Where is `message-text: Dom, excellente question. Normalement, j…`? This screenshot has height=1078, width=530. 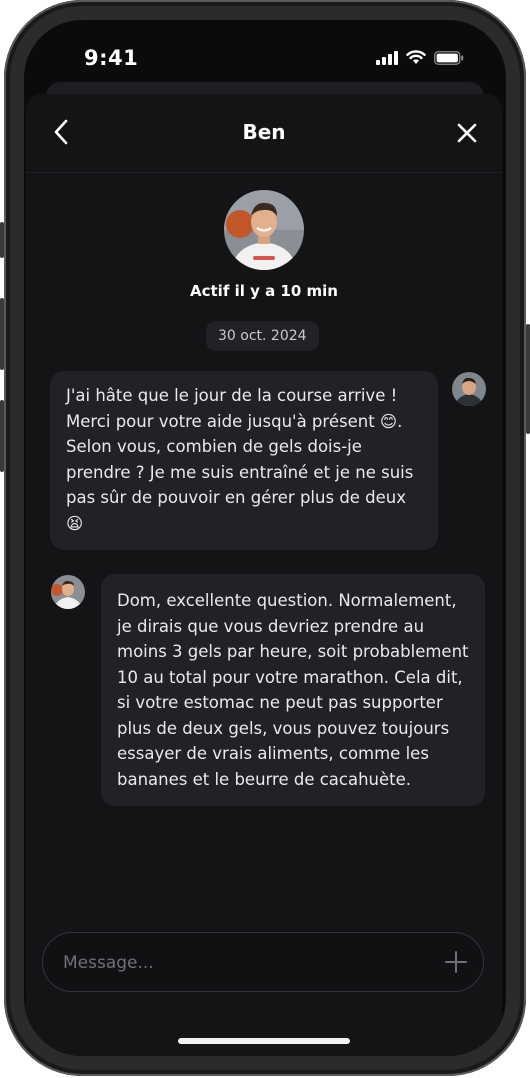 message-text: Dom, excellente question. Normalement, j… is located at coordinates (293, 690).